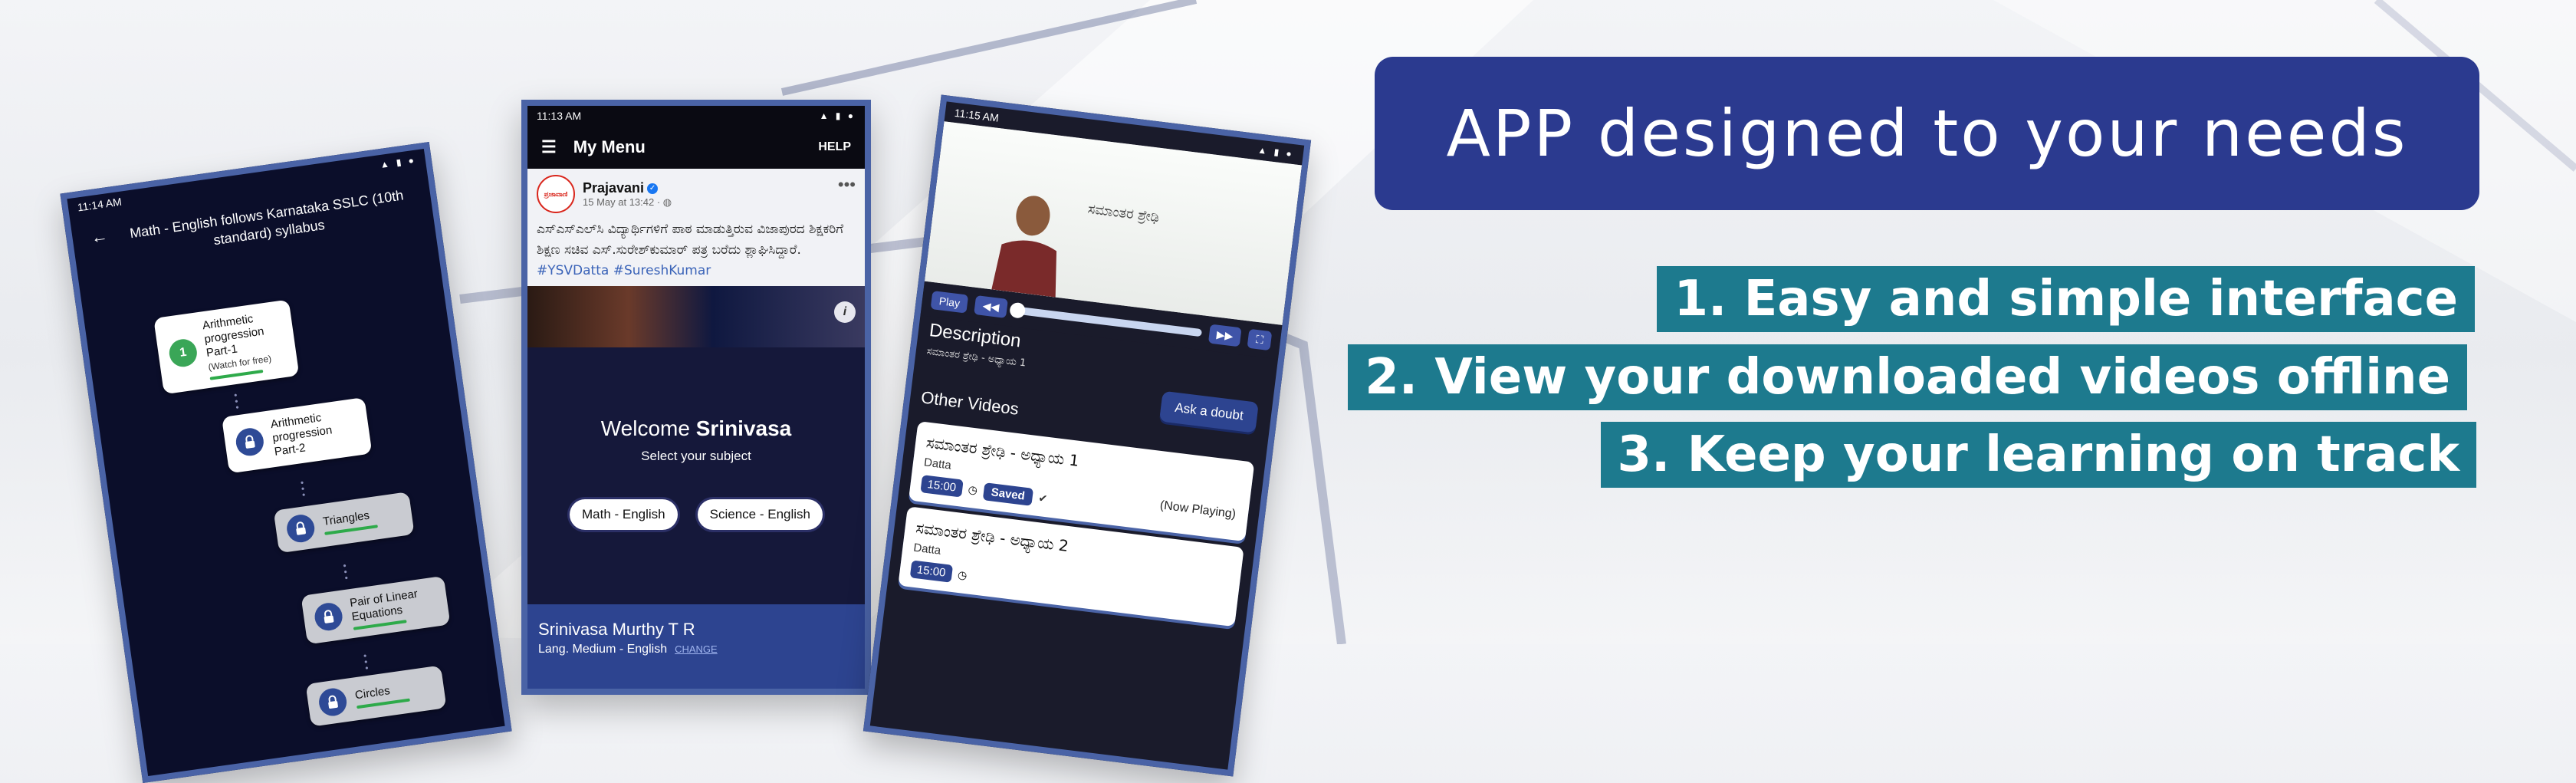 This screenshot has width=2576, height=783. Describe the element at coordinates (696, 116) in the screenshot. I see `status-bar: 11:13 AM ▲ ▮ ●` at that location.